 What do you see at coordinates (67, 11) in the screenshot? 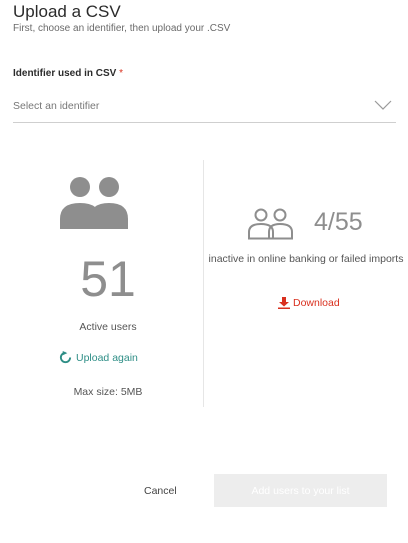
I see `page-title: Upload a CSV` at bounding box center [67, 11].